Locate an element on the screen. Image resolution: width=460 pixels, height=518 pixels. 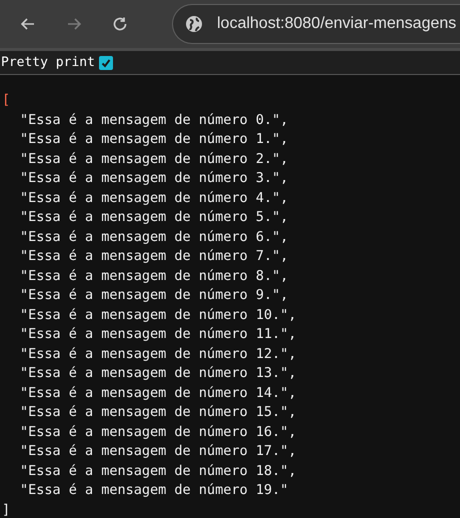
open-bracket: [ is located at coordinates (6, 100).